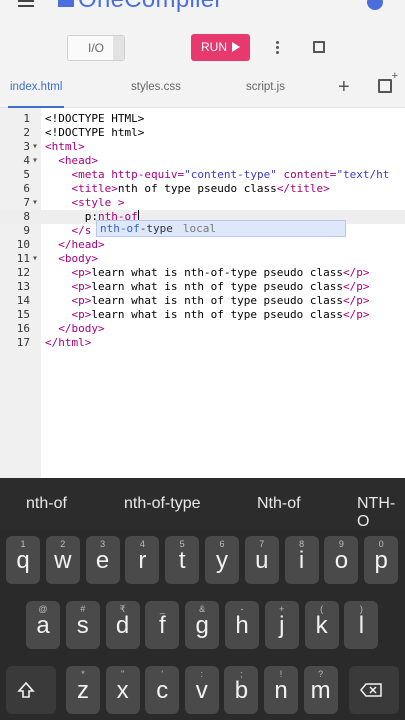 The height and width of the screenshot is (720, 405). What do you see at coordinates (23, 300) in the screenshot?
I see `line-number: 14` at bounding box center [23, 300].